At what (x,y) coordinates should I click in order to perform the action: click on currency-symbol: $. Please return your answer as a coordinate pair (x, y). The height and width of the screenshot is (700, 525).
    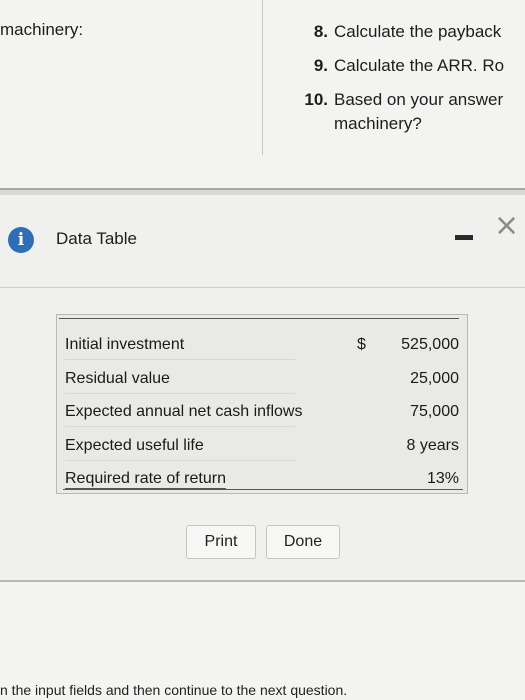
    Looking at the image, I should click on (361, 344).